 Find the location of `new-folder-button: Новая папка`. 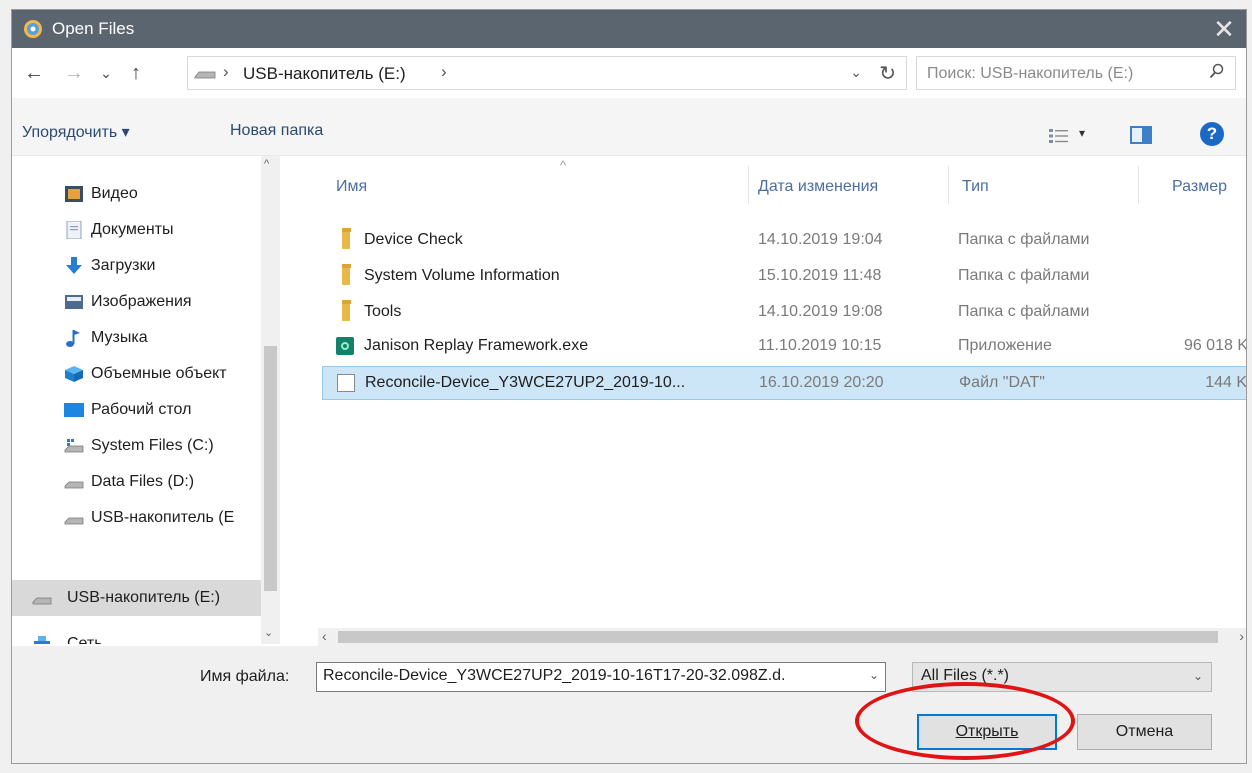

new-folder-button: Новая папка is located at coordinates (276, 131).